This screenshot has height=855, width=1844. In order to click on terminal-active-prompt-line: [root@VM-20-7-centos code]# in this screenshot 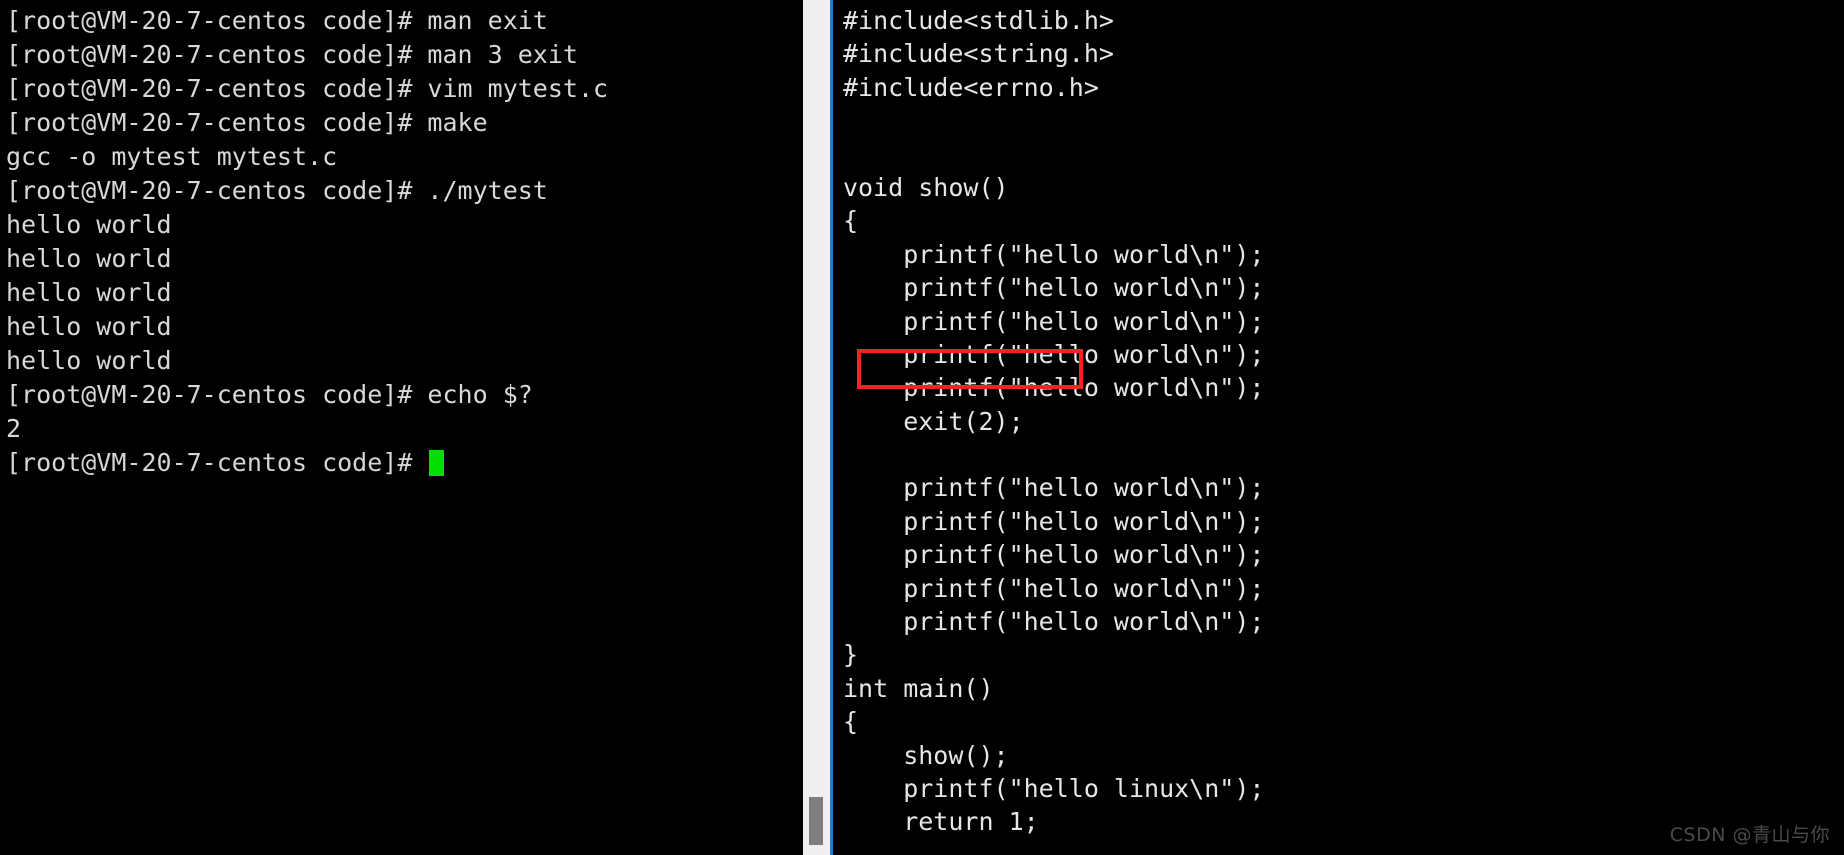, I will do `click(404, 463)`.